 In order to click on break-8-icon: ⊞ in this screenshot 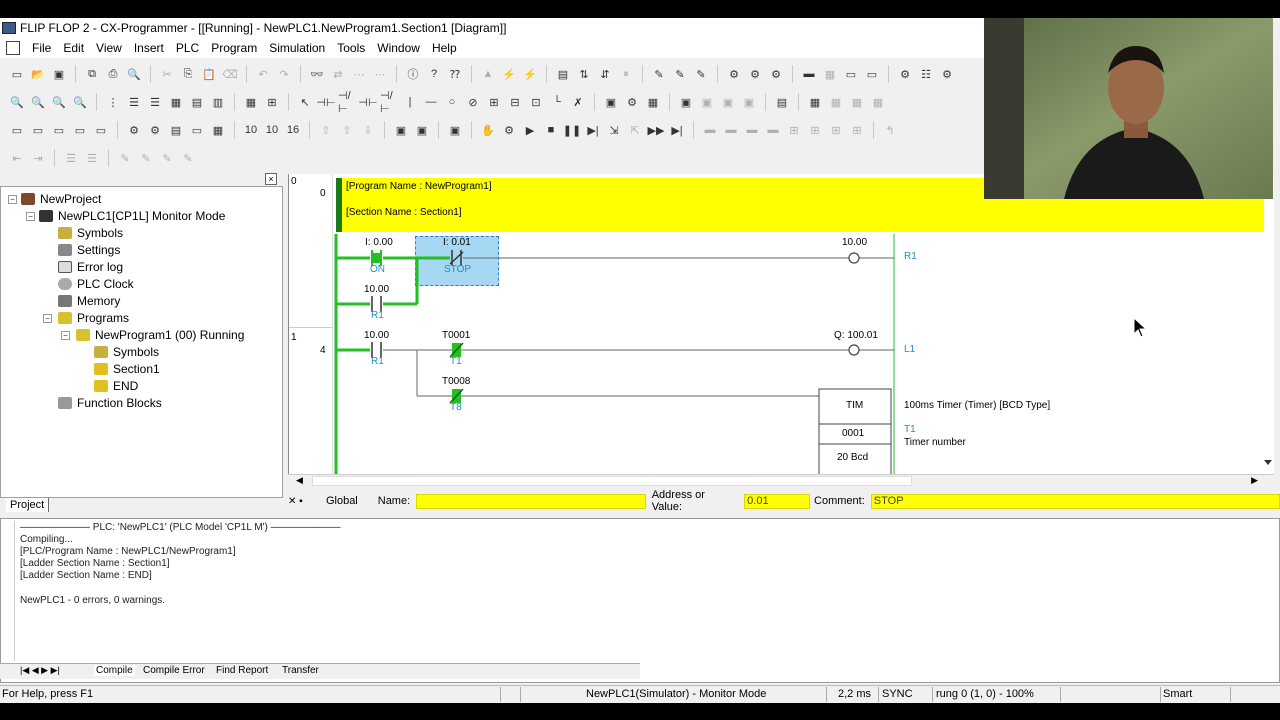, I will do `click(857, 130)`.